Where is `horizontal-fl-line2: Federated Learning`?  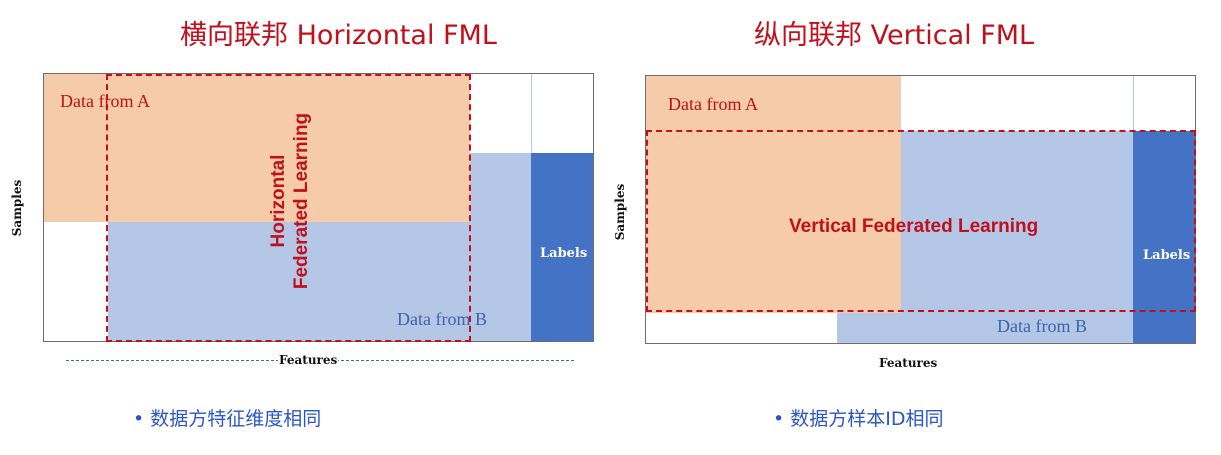
horizontal-fl-line2: Federated Learning is located at coordinates (301, 201).